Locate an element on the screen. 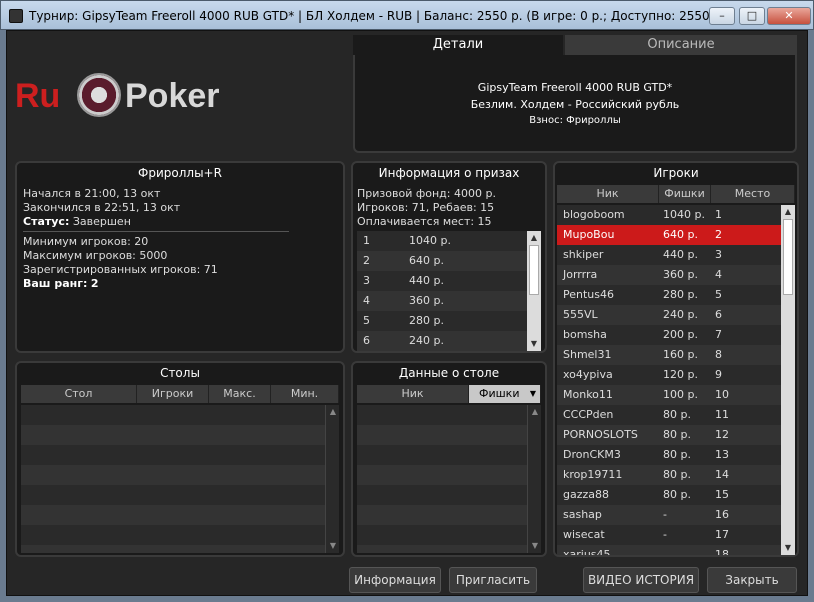  tables-header-table: Стол is located at coordinates (79, 394).